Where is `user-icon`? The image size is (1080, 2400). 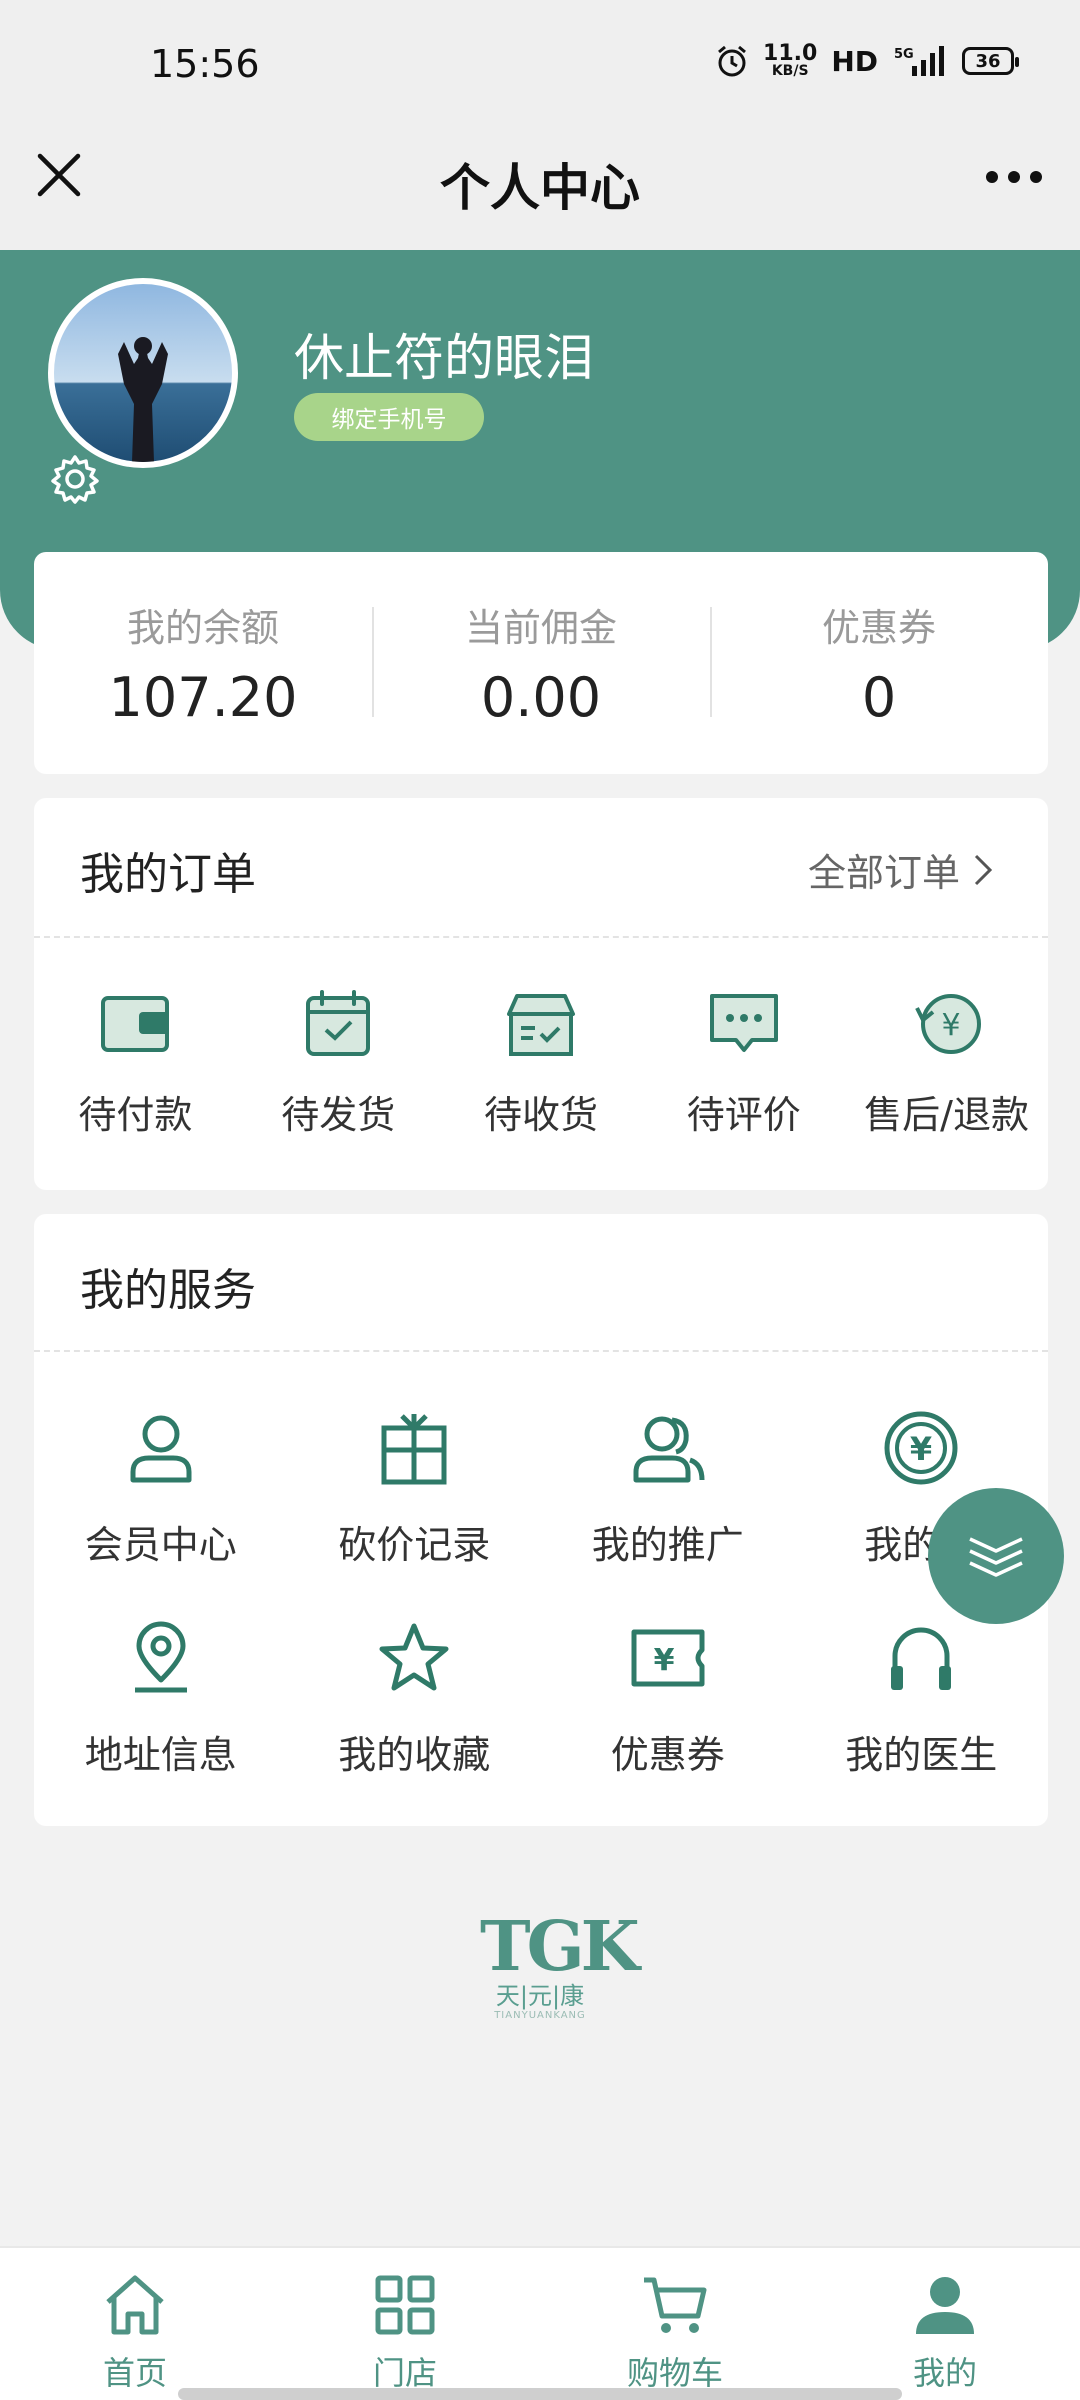
user-icon is located at coordinates (161, 1449).